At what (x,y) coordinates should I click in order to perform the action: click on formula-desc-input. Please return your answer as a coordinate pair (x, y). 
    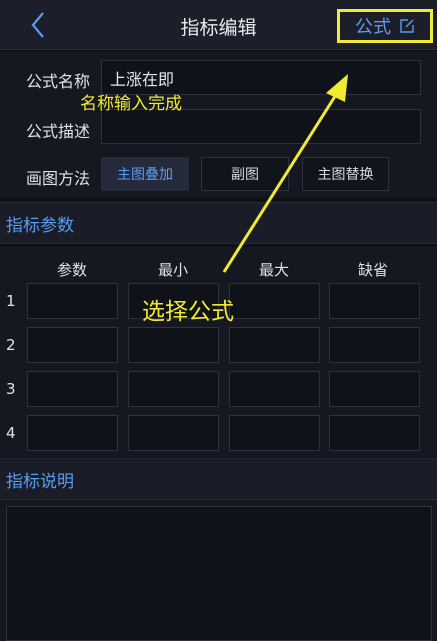
    Looking at the image, I should click on (261, 126).